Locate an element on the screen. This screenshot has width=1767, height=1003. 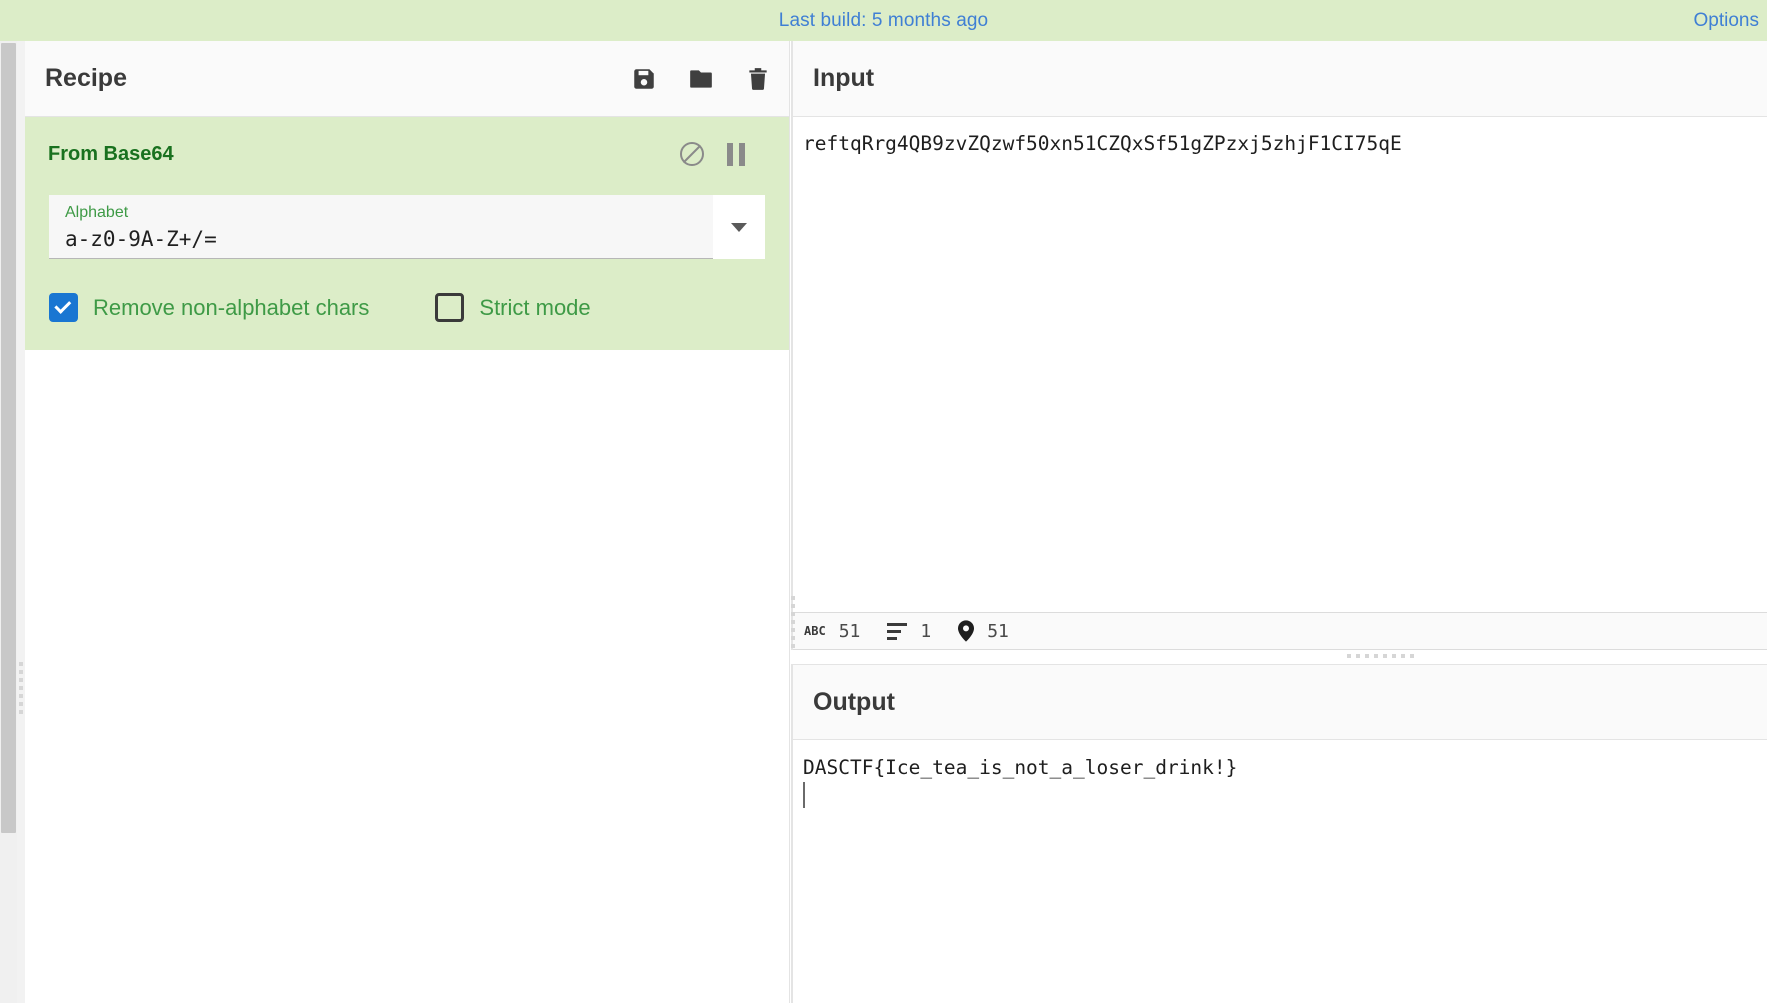
save-icon is located at coordinates (644, 79).